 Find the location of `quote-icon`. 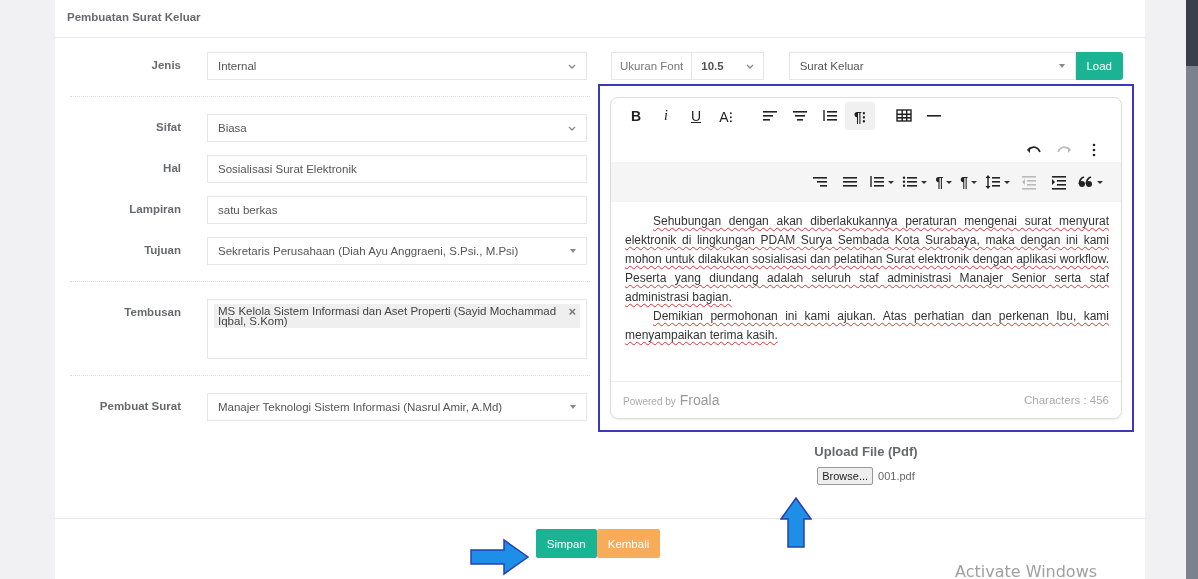

quote-icon is located at coordinates (1086, 182).